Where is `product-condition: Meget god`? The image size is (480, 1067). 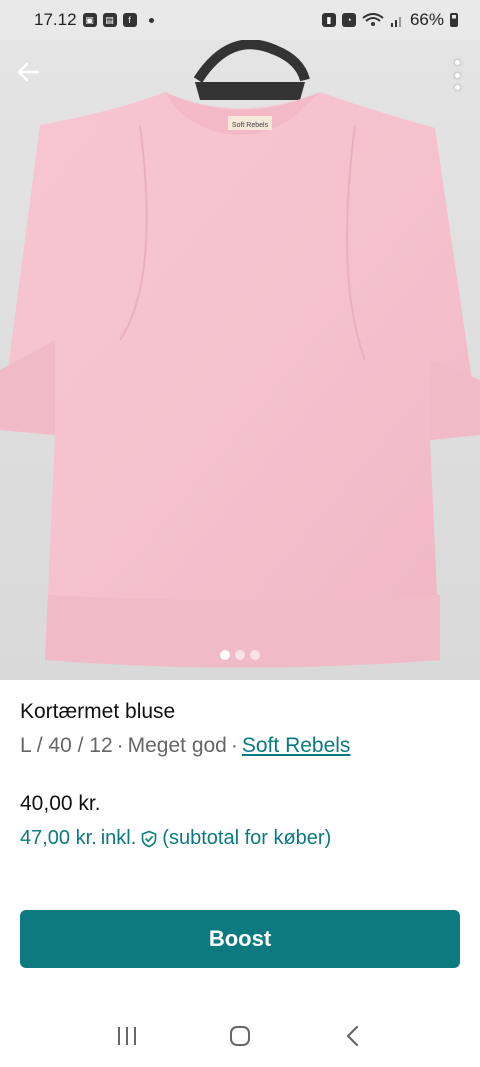 product-condition: Meget god is located at coordinates (177, 745).